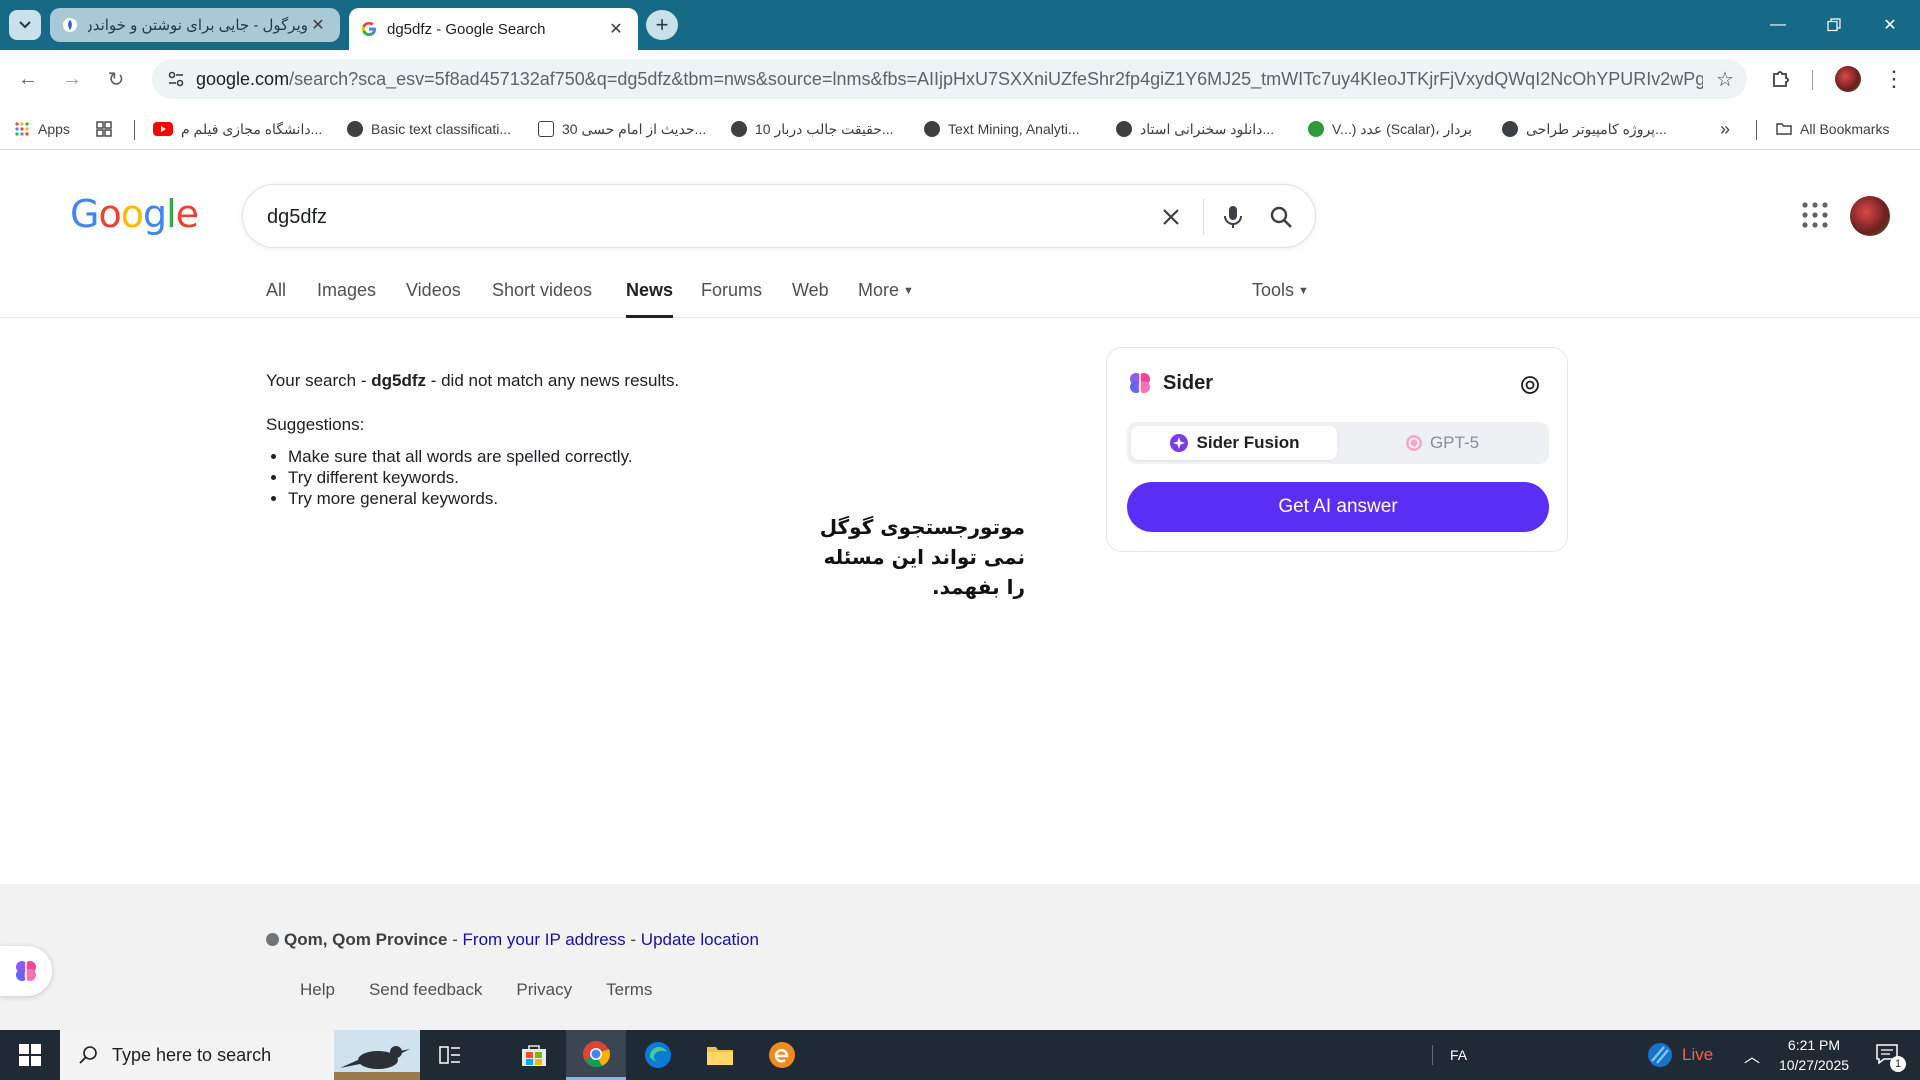 The image size is (1920, 1080). I want to click on store-bag-icon, so click(534, 1055).